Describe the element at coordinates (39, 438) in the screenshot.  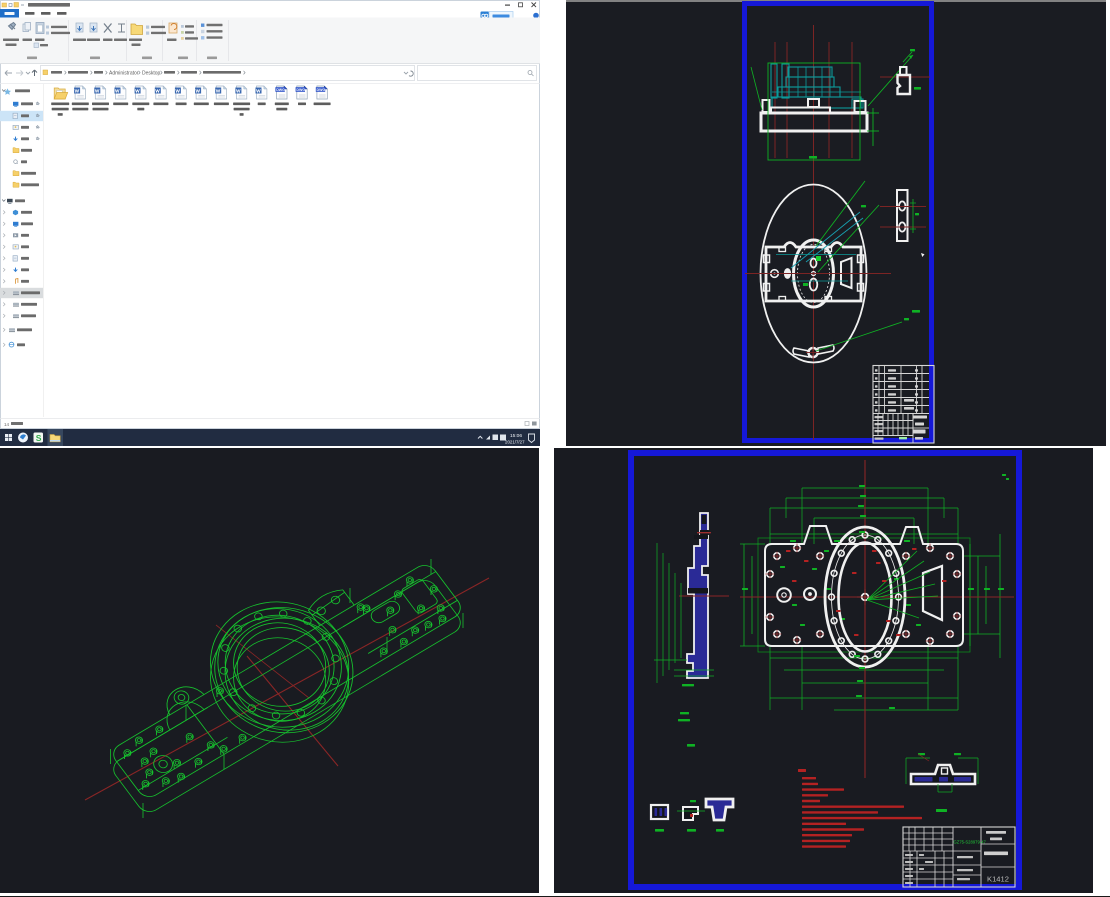
I see `svg-text: S` at that location.